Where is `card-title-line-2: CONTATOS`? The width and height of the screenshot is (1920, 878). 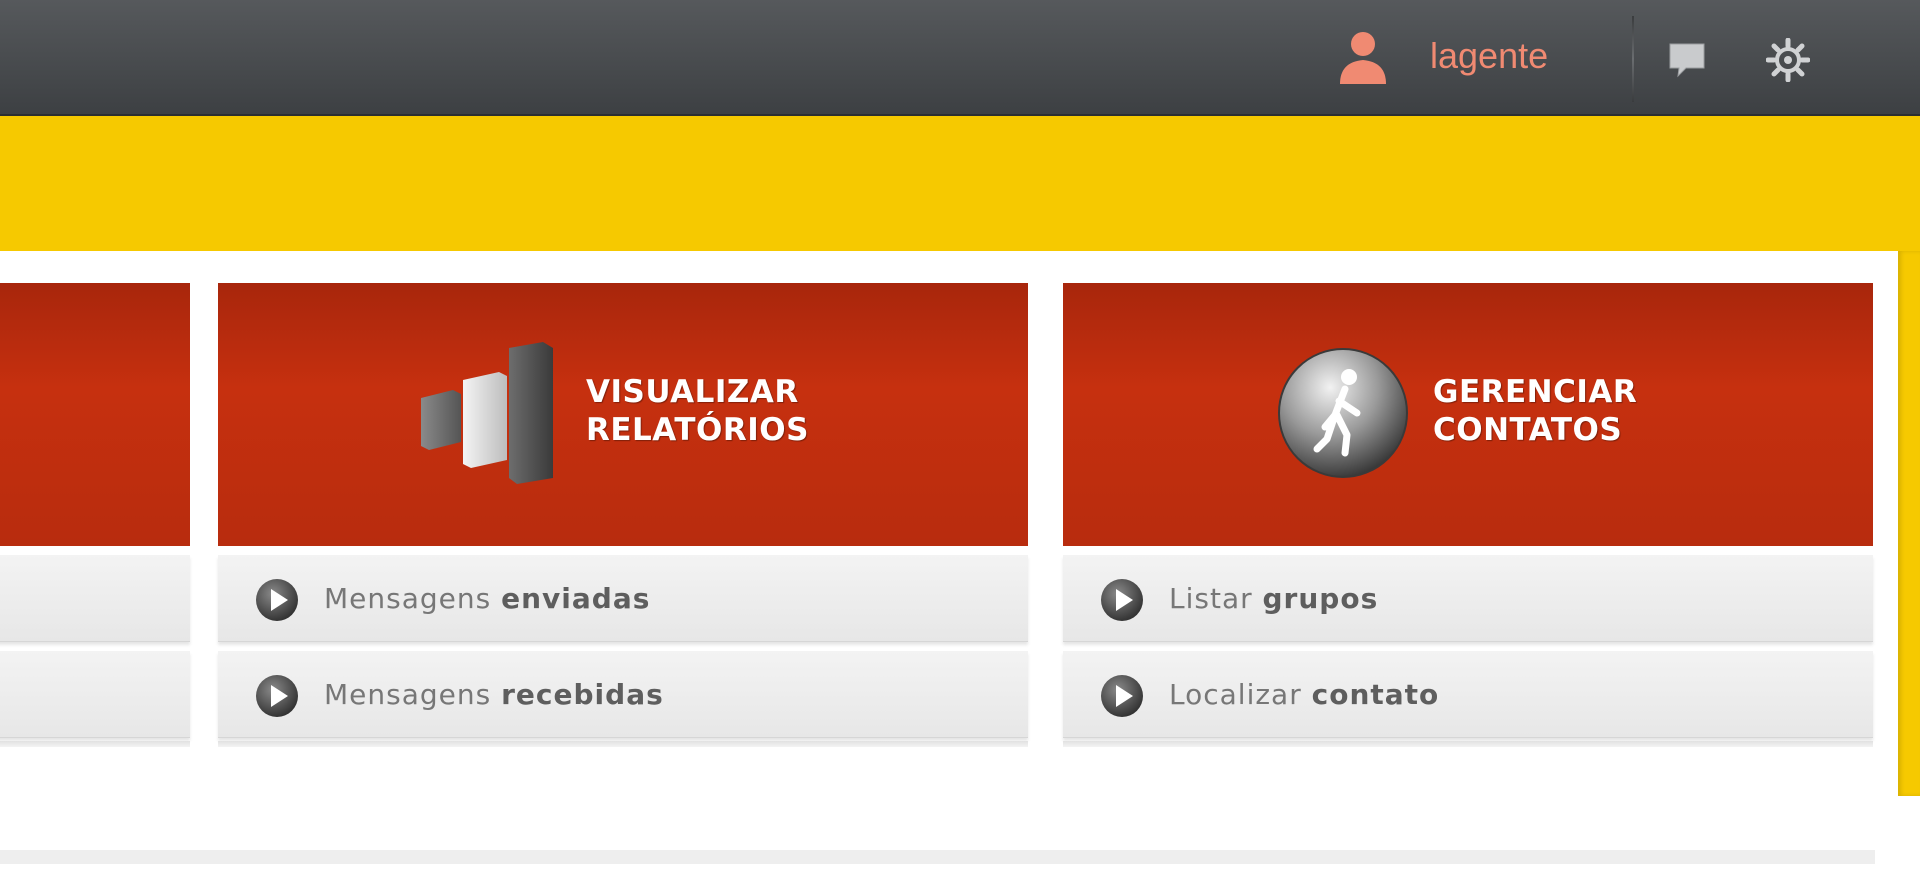
card-title-line-2: CONTATOS is located at coordinates (1528, 430).